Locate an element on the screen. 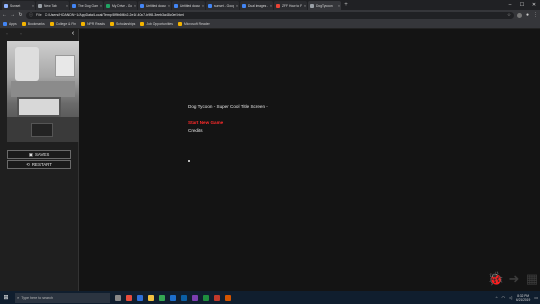 The image size is (540, 304). saves-button: ▣ SAVES is located at coordinates (39, 154).